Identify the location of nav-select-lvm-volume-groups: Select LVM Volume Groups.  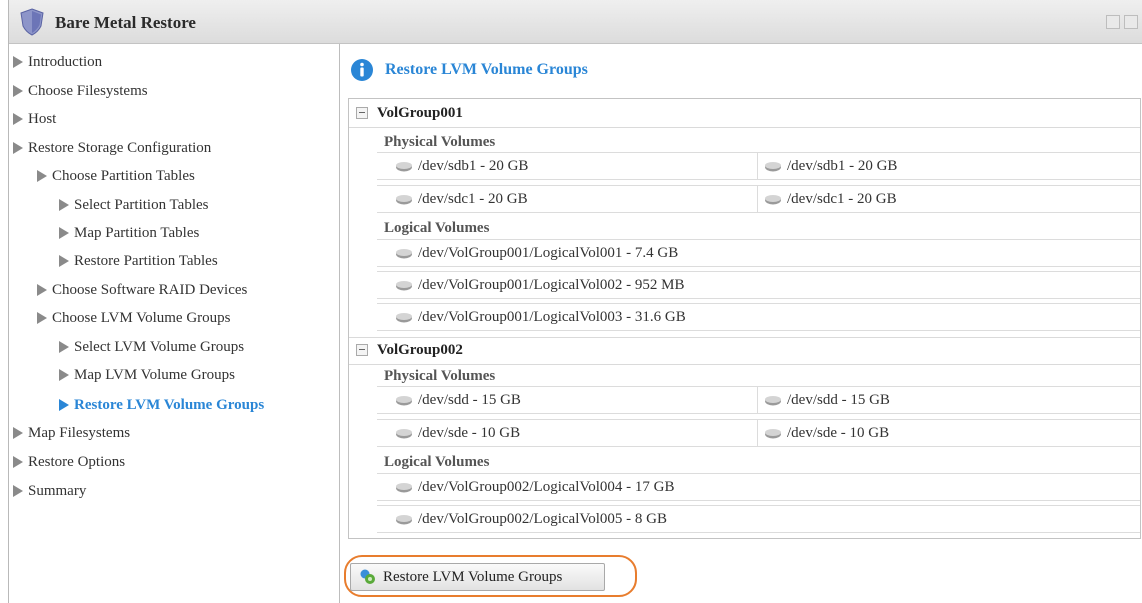
(151, 347).